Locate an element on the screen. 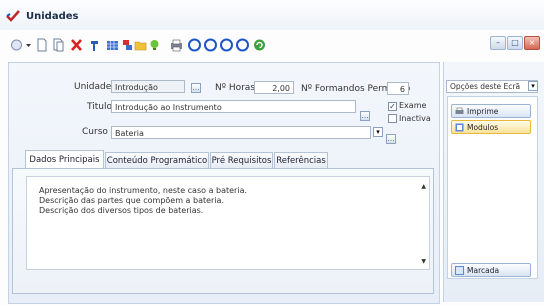 The width and height of the screenshot is (544, 306). refresh-icon is located at coordinates (259, 45).